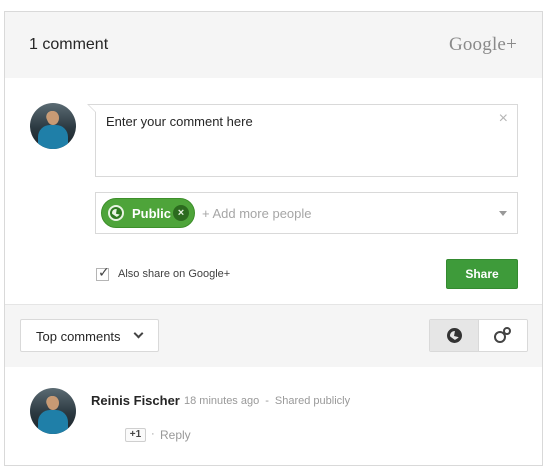  Describe the element at coordinates (138, 333) in the screenshot. I see `chevron-down-icon` at that location.